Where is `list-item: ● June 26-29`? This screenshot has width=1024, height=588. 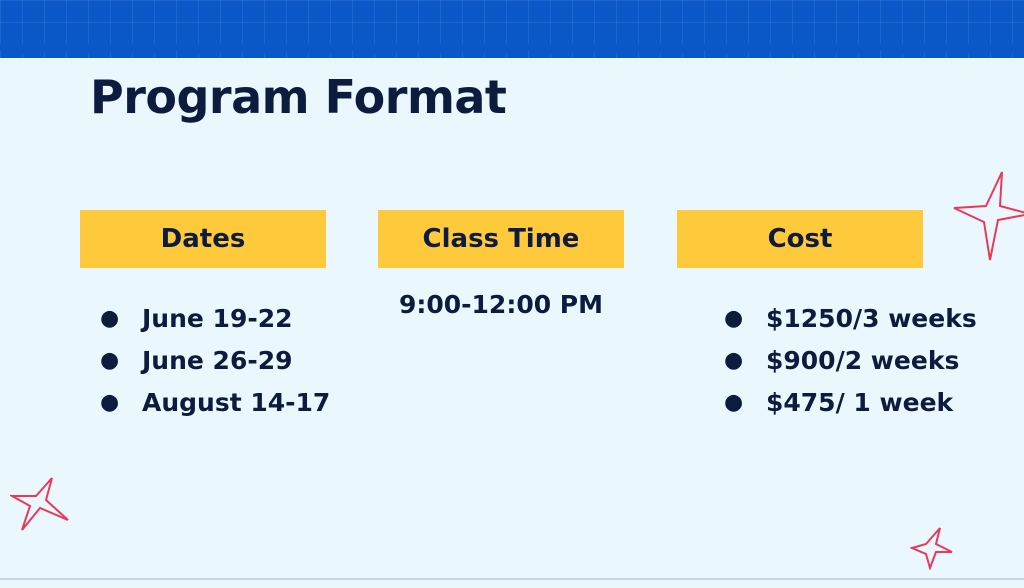 list-item: ● June 26-29 is located at coordinates (215, 360).